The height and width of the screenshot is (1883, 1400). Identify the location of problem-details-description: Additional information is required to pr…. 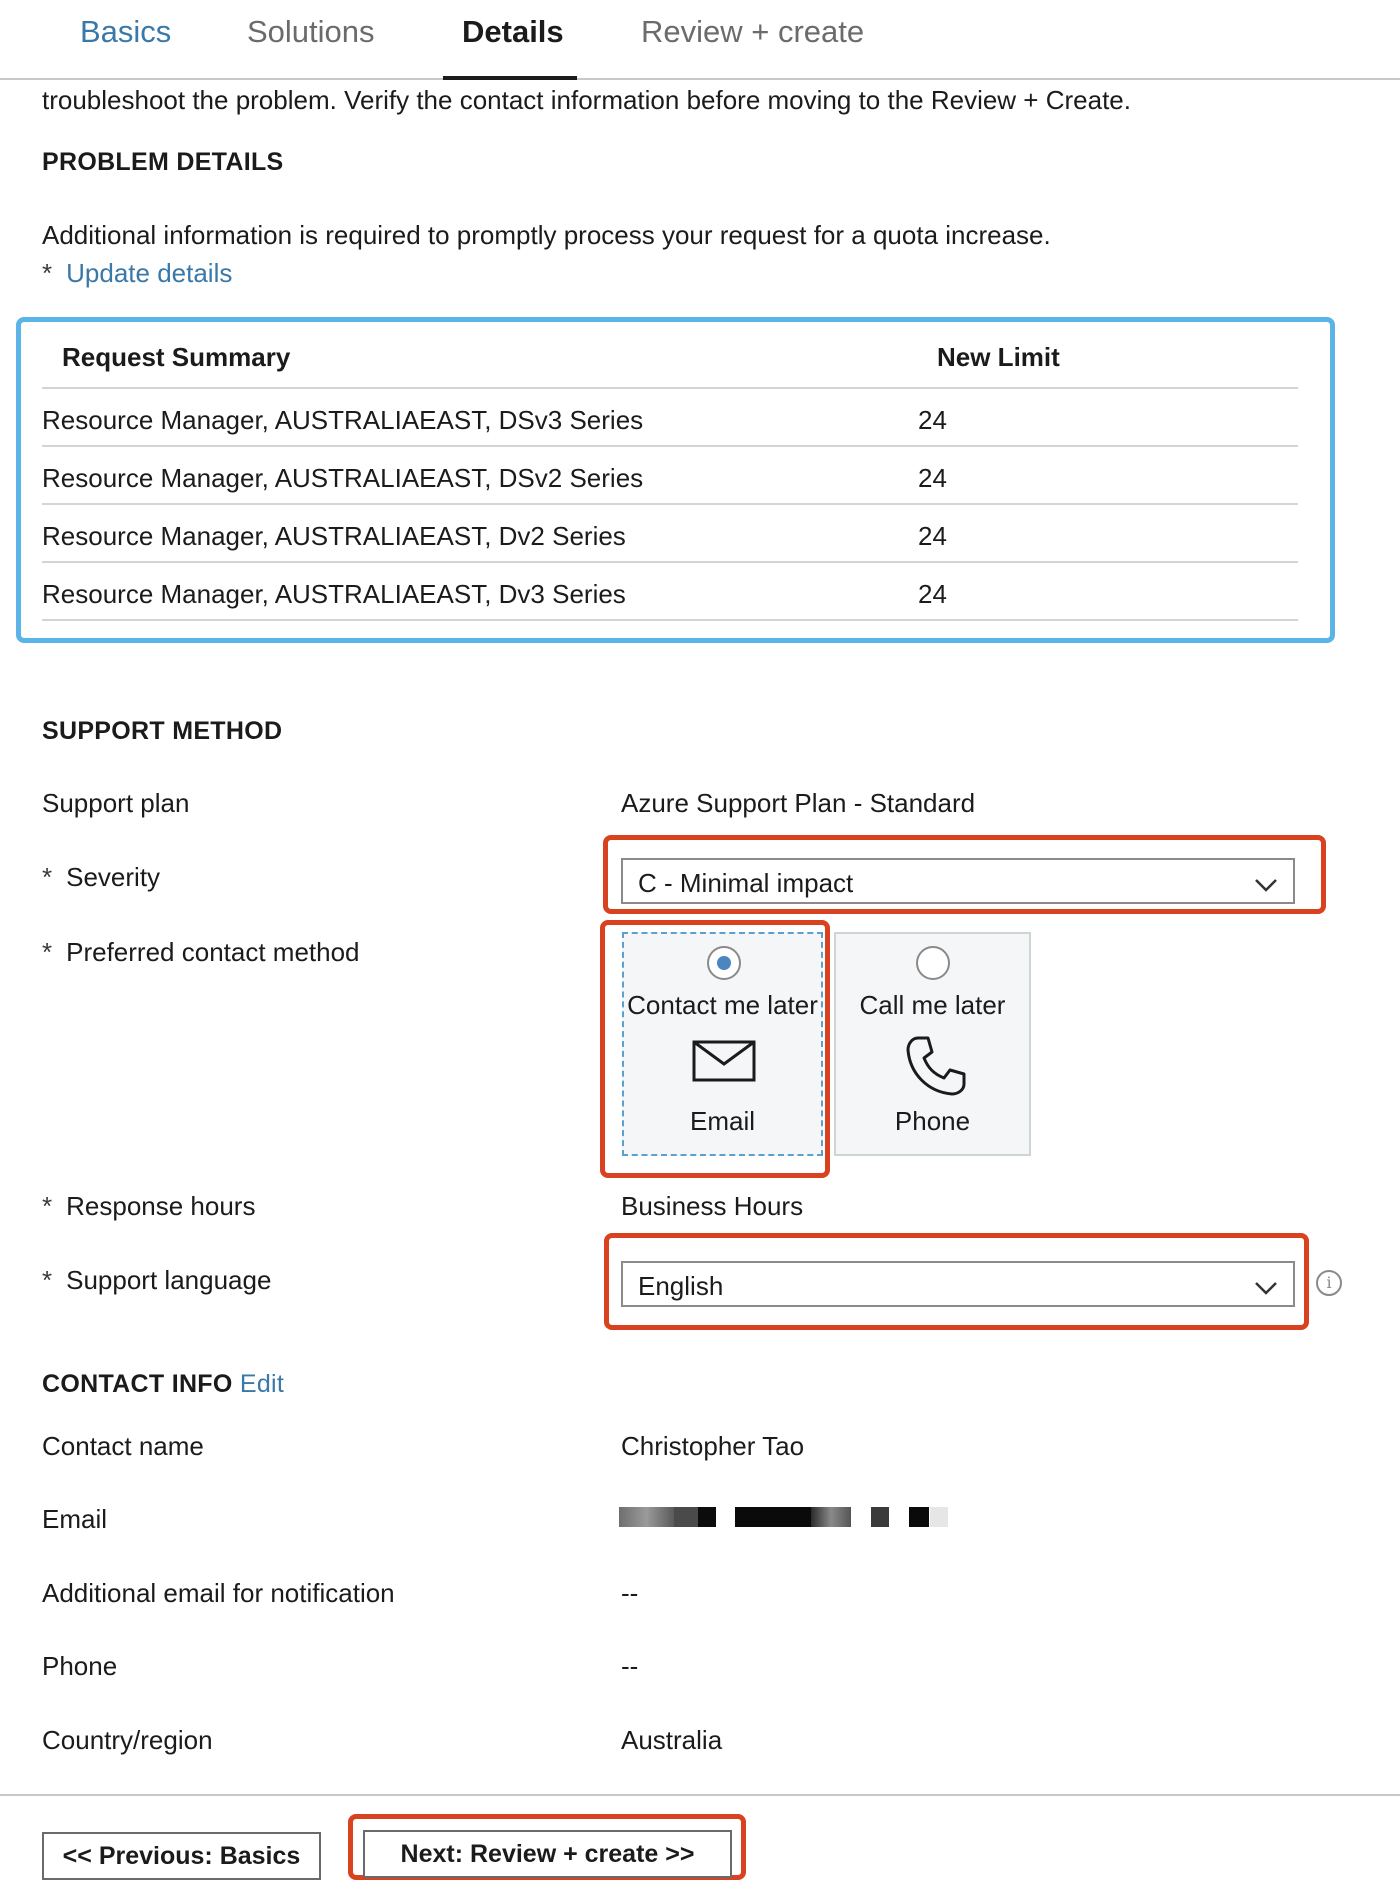
(546, 235).